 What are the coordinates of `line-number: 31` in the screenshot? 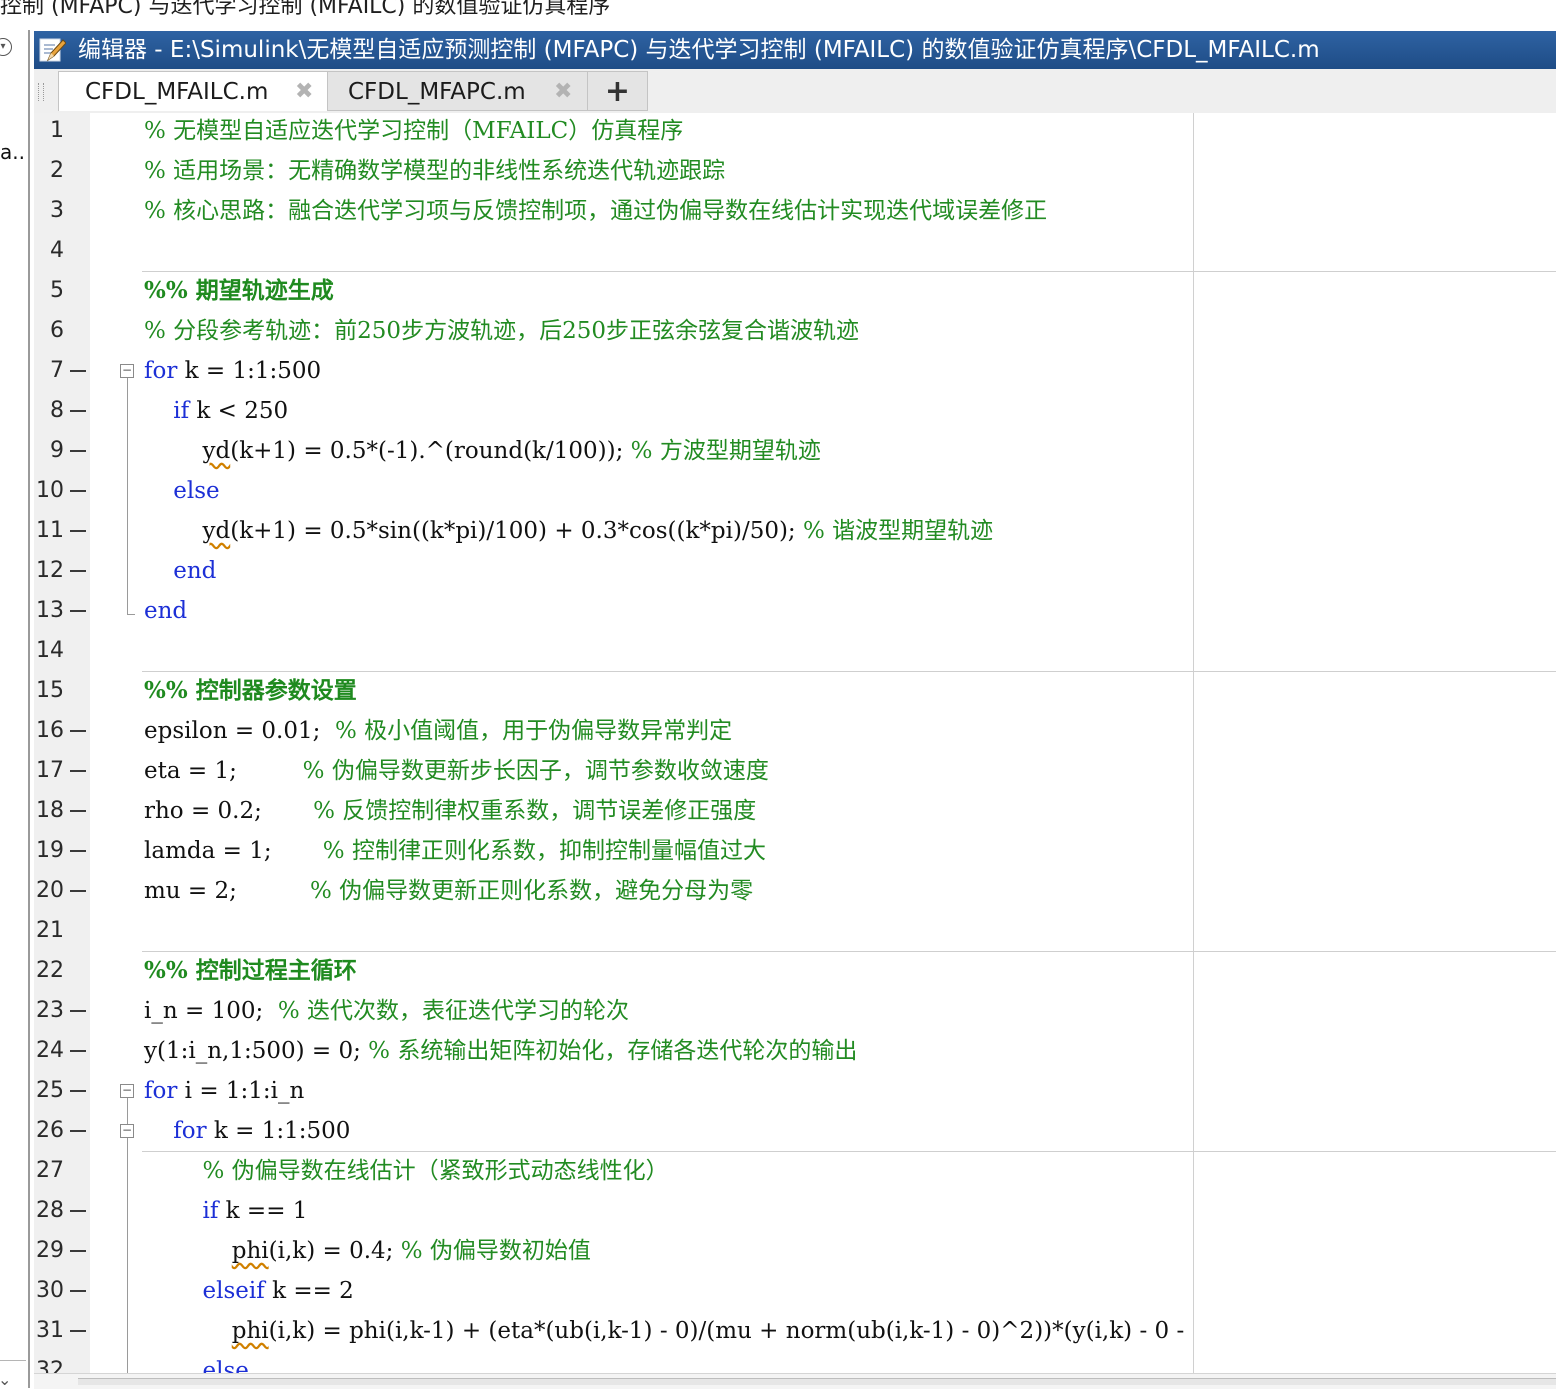 It's located at (49, 1331).